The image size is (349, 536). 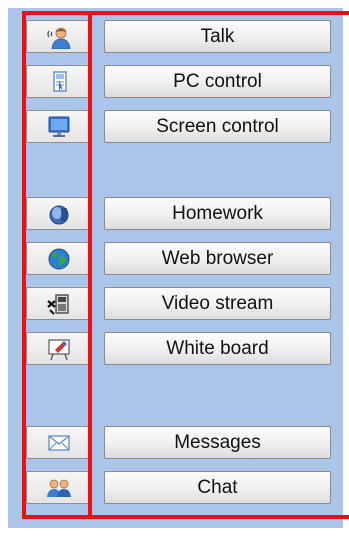 I want to click on toolbar-row-video-stream: Video stream, so click(x=178, y=303).